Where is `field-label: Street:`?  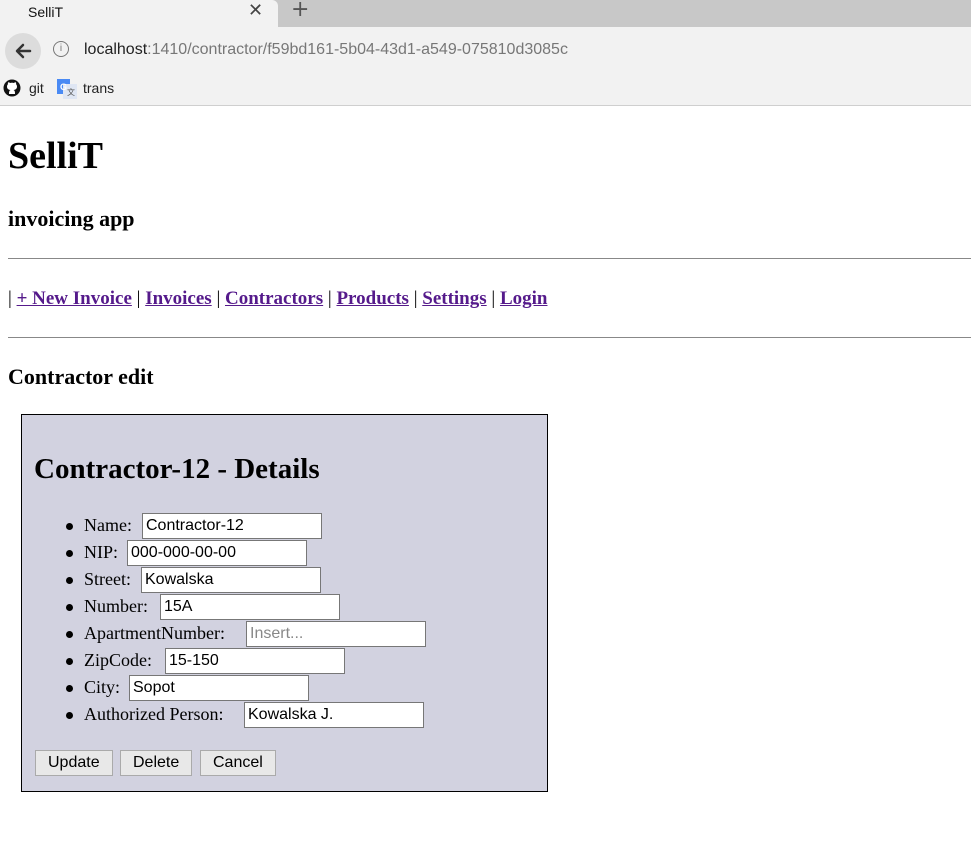 field-label: Street: is located at coordinates (107, 579).